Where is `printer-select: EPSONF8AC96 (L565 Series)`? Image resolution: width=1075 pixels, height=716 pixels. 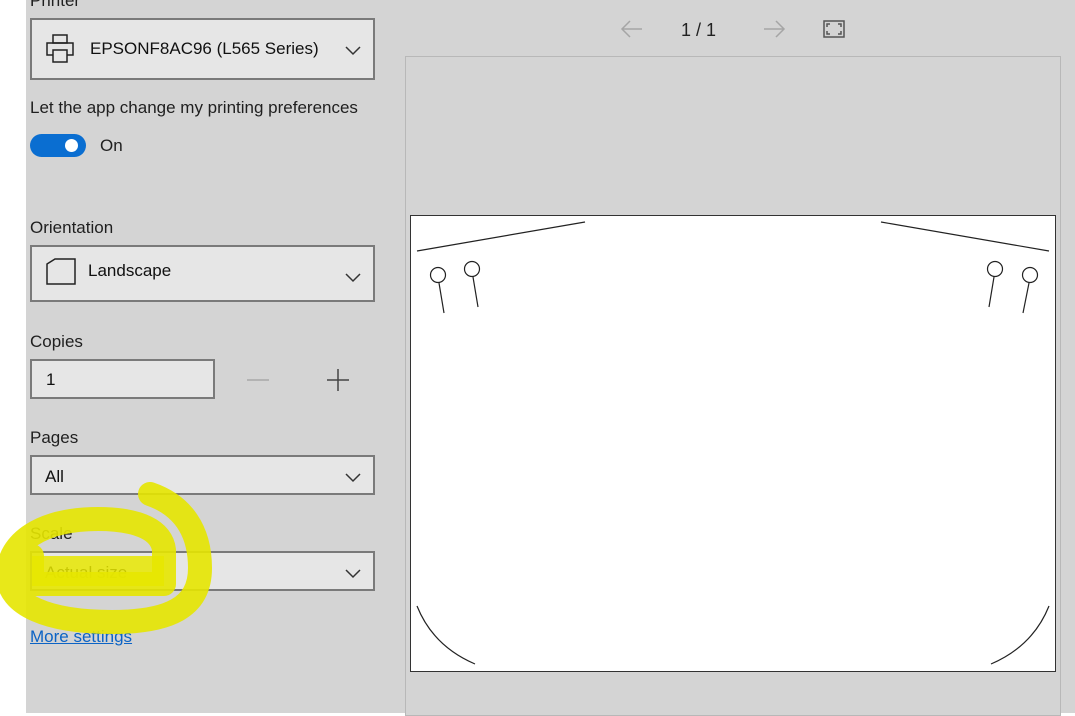
printer-select: EPSONF8AC96 (L565 Series) is located at coordinates (202, 49).